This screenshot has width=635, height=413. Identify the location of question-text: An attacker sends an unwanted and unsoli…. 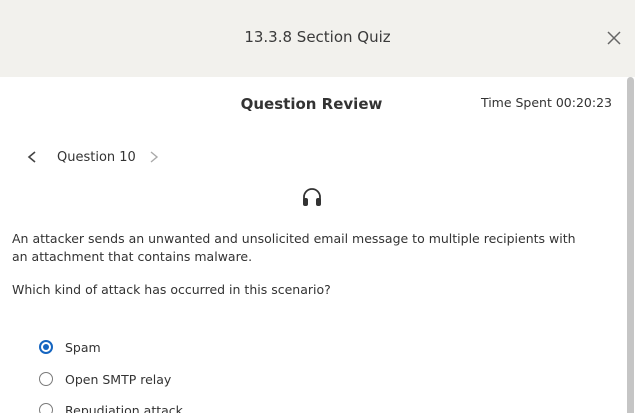
(294, 247).